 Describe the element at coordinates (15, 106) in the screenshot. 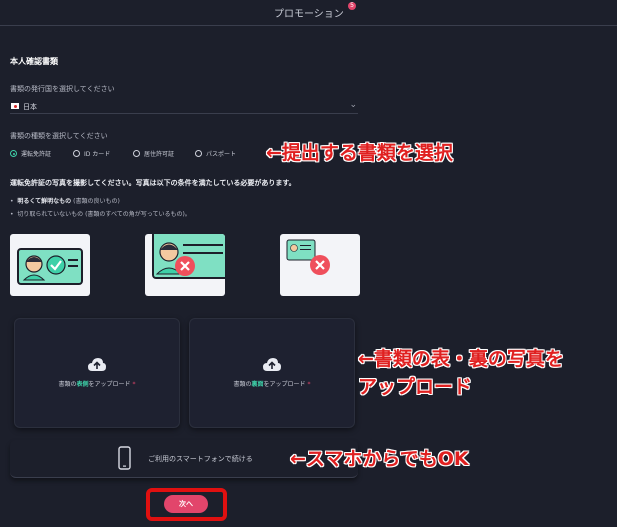

I see `japan-flag-icon` at that location.